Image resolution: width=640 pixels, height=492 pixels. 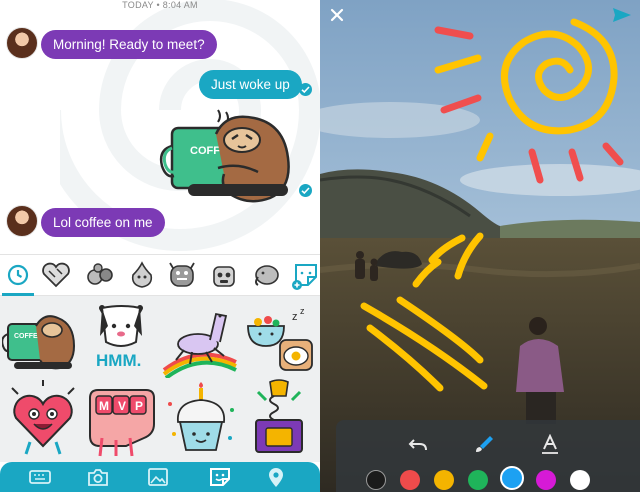 What do you see at coordinates (182, 275) in the screenshot?
I see `monster-sticker-icon` at bounding box center [182, 275].